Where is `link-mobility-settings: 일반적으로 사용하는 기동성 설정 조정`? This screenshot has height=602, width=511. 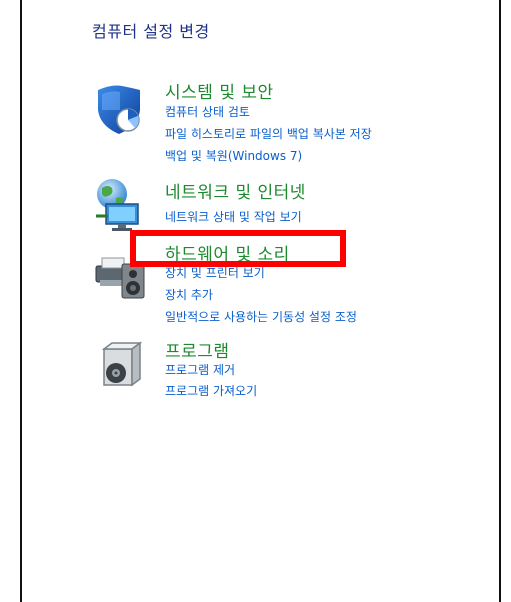 link-mobility-settings: 일반적으로 사용하는 기동성 설정 조정 is located at coordinates (261, 316).